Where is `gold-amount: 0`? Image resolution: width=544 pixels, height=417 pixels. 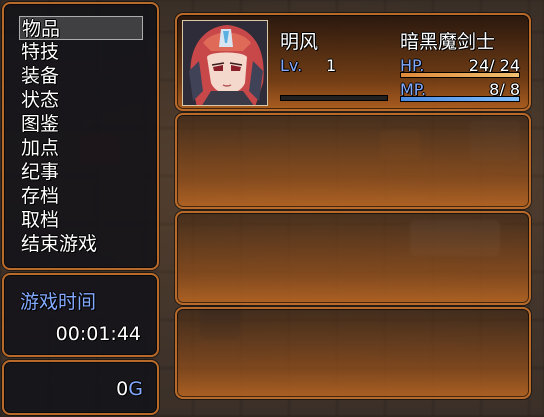
gold-amount: 0 is located at coordinates (122, 389).